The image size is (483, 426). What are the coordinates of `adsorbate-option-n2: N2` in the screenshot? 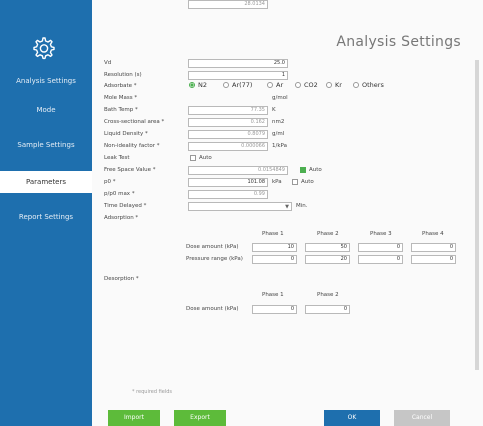 It's located at (202, 85).